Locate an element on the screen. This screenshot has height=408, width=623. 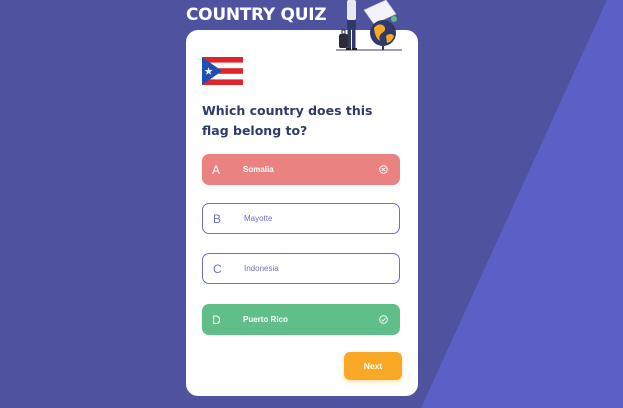
option-label: Somalia is located at coordinates (258, 169).